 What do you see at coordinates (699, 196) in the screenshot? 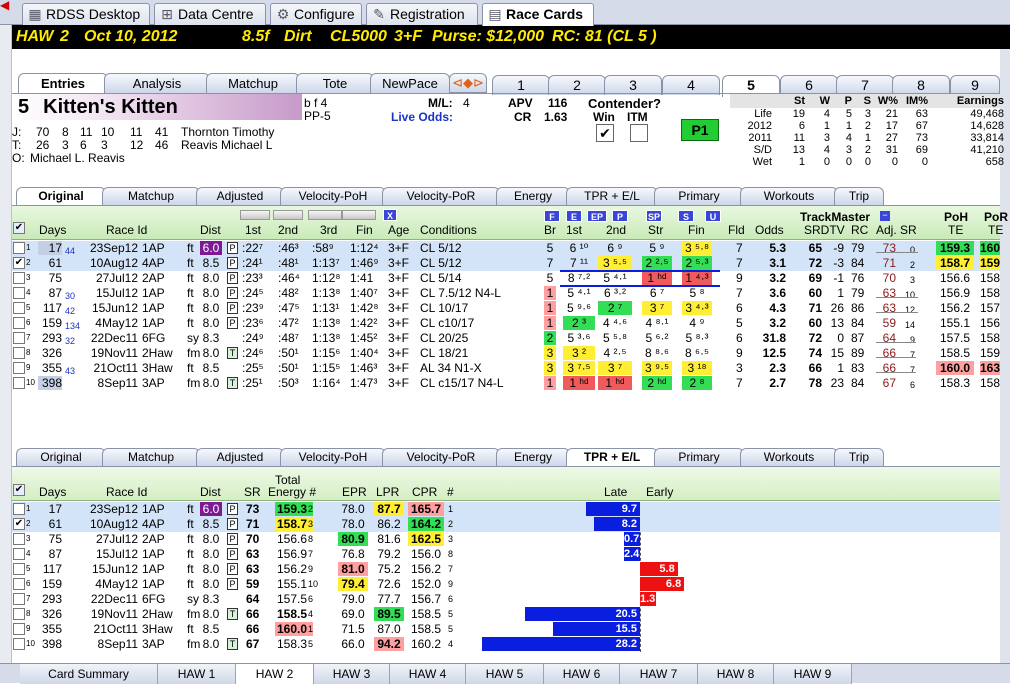
I see `grid1-tab-primary: Primary` at bounding box center [699, 196].